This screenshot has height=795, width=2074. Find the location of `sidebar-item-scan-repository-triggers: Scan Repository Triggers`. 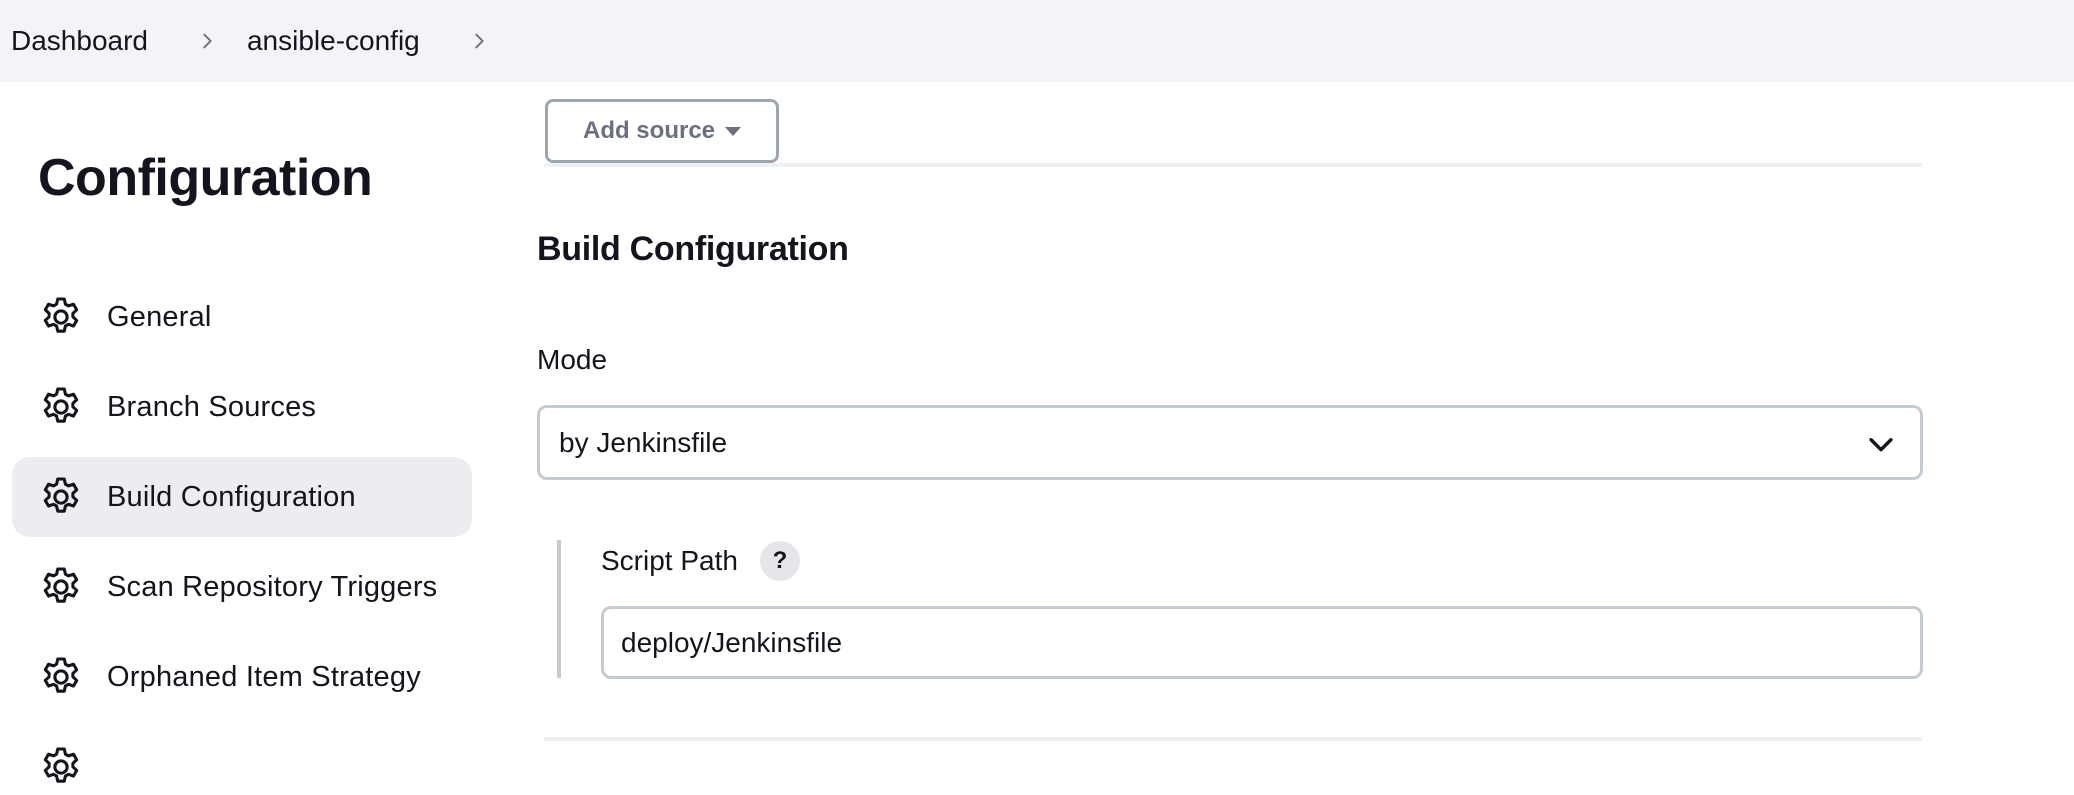

sidebar-item-scan-repository-triggers: Scan Repository Triggers is located at coordinates (242, 587).